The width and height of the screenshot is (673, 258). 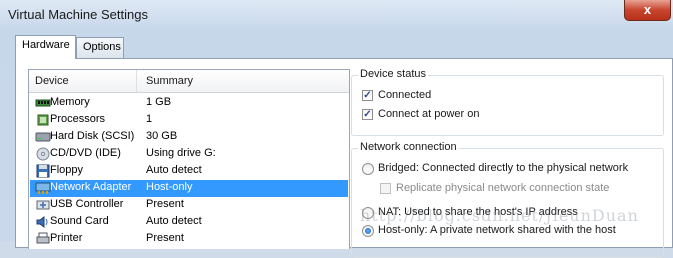 What do you see at coordinates (368, 231) in the screenshot?
I see `host-only-radio` at bounding box center [368, 231].